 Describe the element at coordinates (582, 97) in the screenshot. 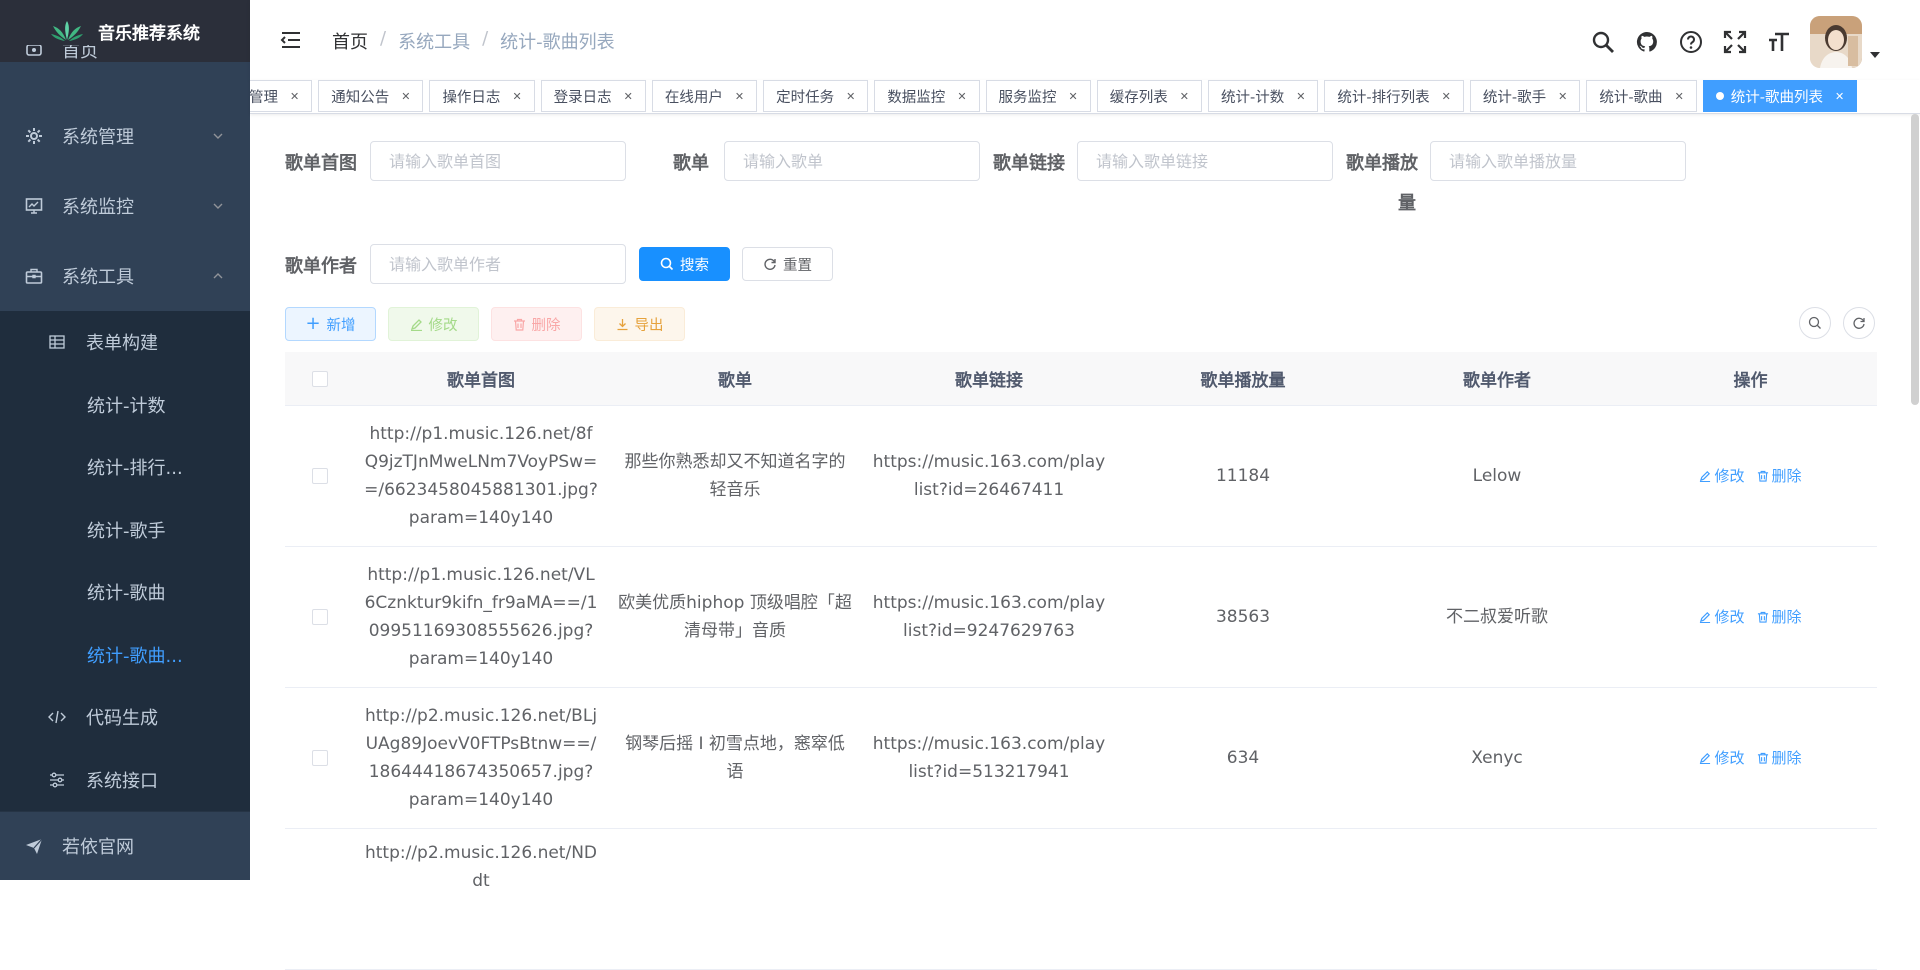

I see `tag-label: 登录日志` at that location.